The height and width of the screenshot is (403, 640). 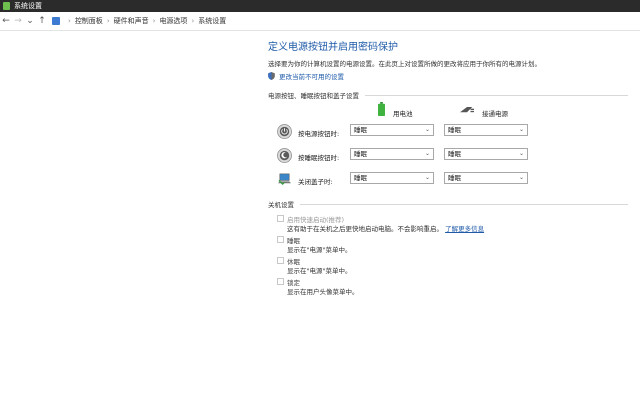 I want to click on lock-checkbox, so click(x=280, y=281).